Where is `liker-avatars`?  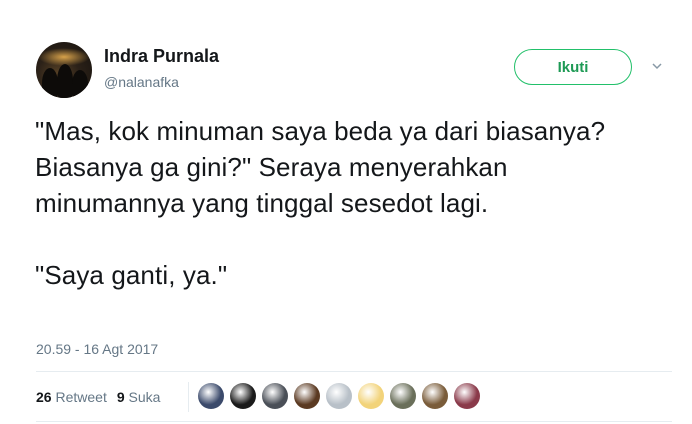
liker-avatars is located at coordinates (339, 396).